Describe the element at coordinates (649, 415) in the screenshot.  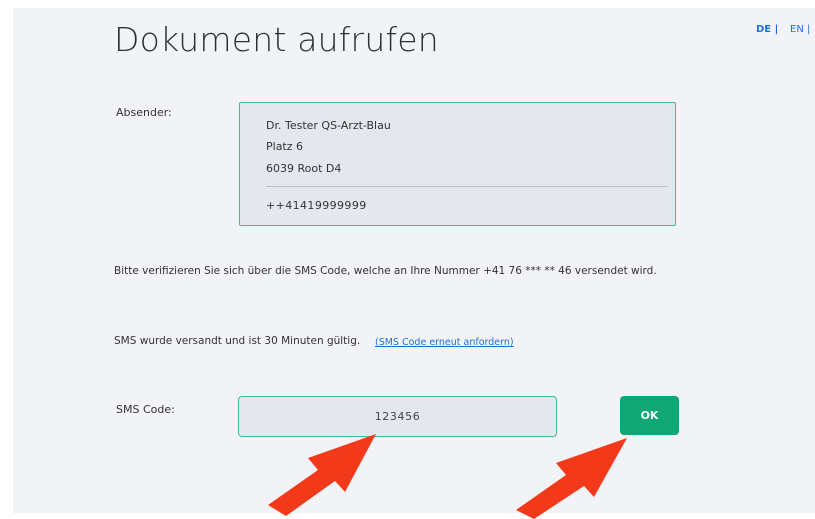
I see `ok-button: OK` at that location.